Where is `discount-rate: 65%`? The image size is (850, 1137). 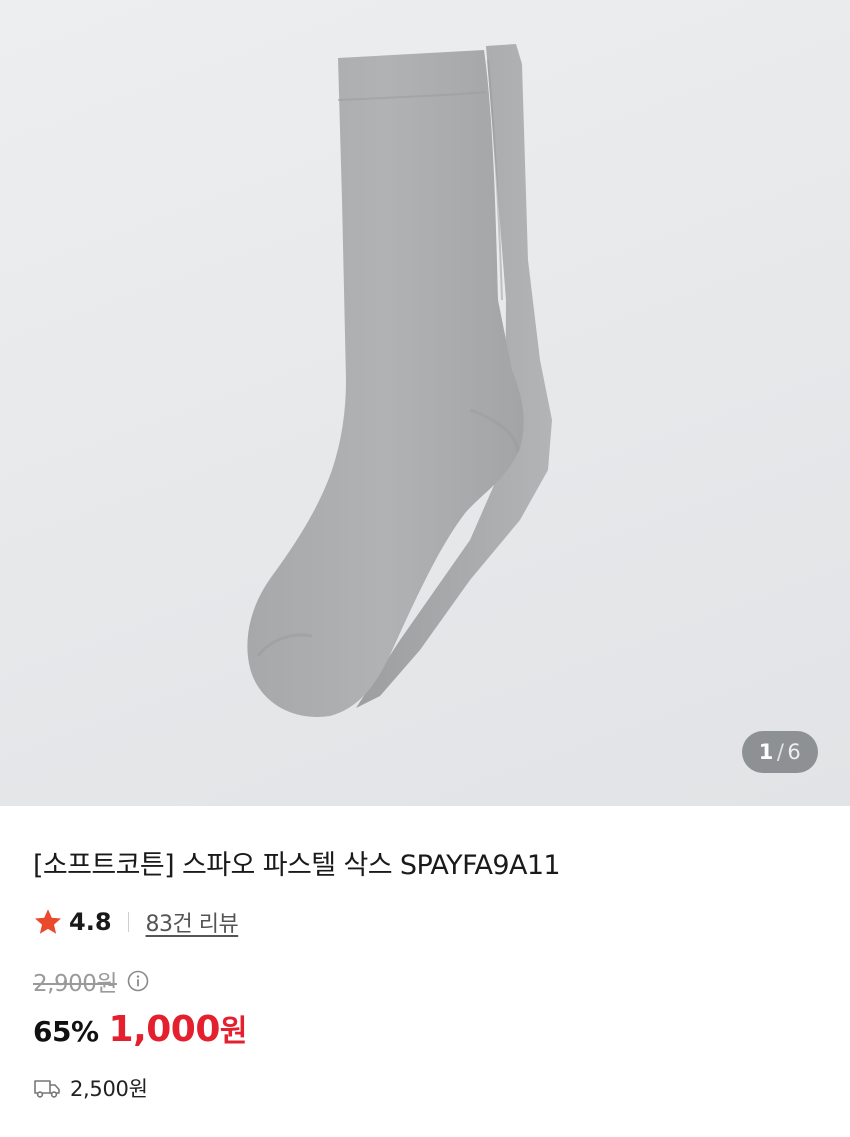
discount-rate: 65% is located at coordinates (66, 1031).